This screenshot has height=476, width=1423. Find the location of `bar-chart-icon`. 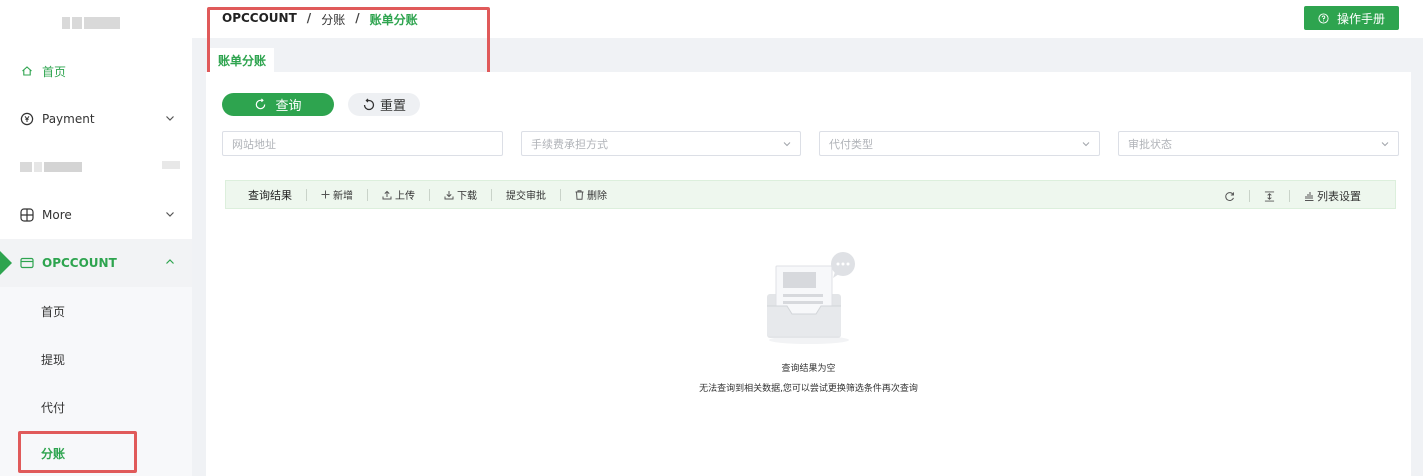

bar-chart-icon is located at coordinates (1309, 196).